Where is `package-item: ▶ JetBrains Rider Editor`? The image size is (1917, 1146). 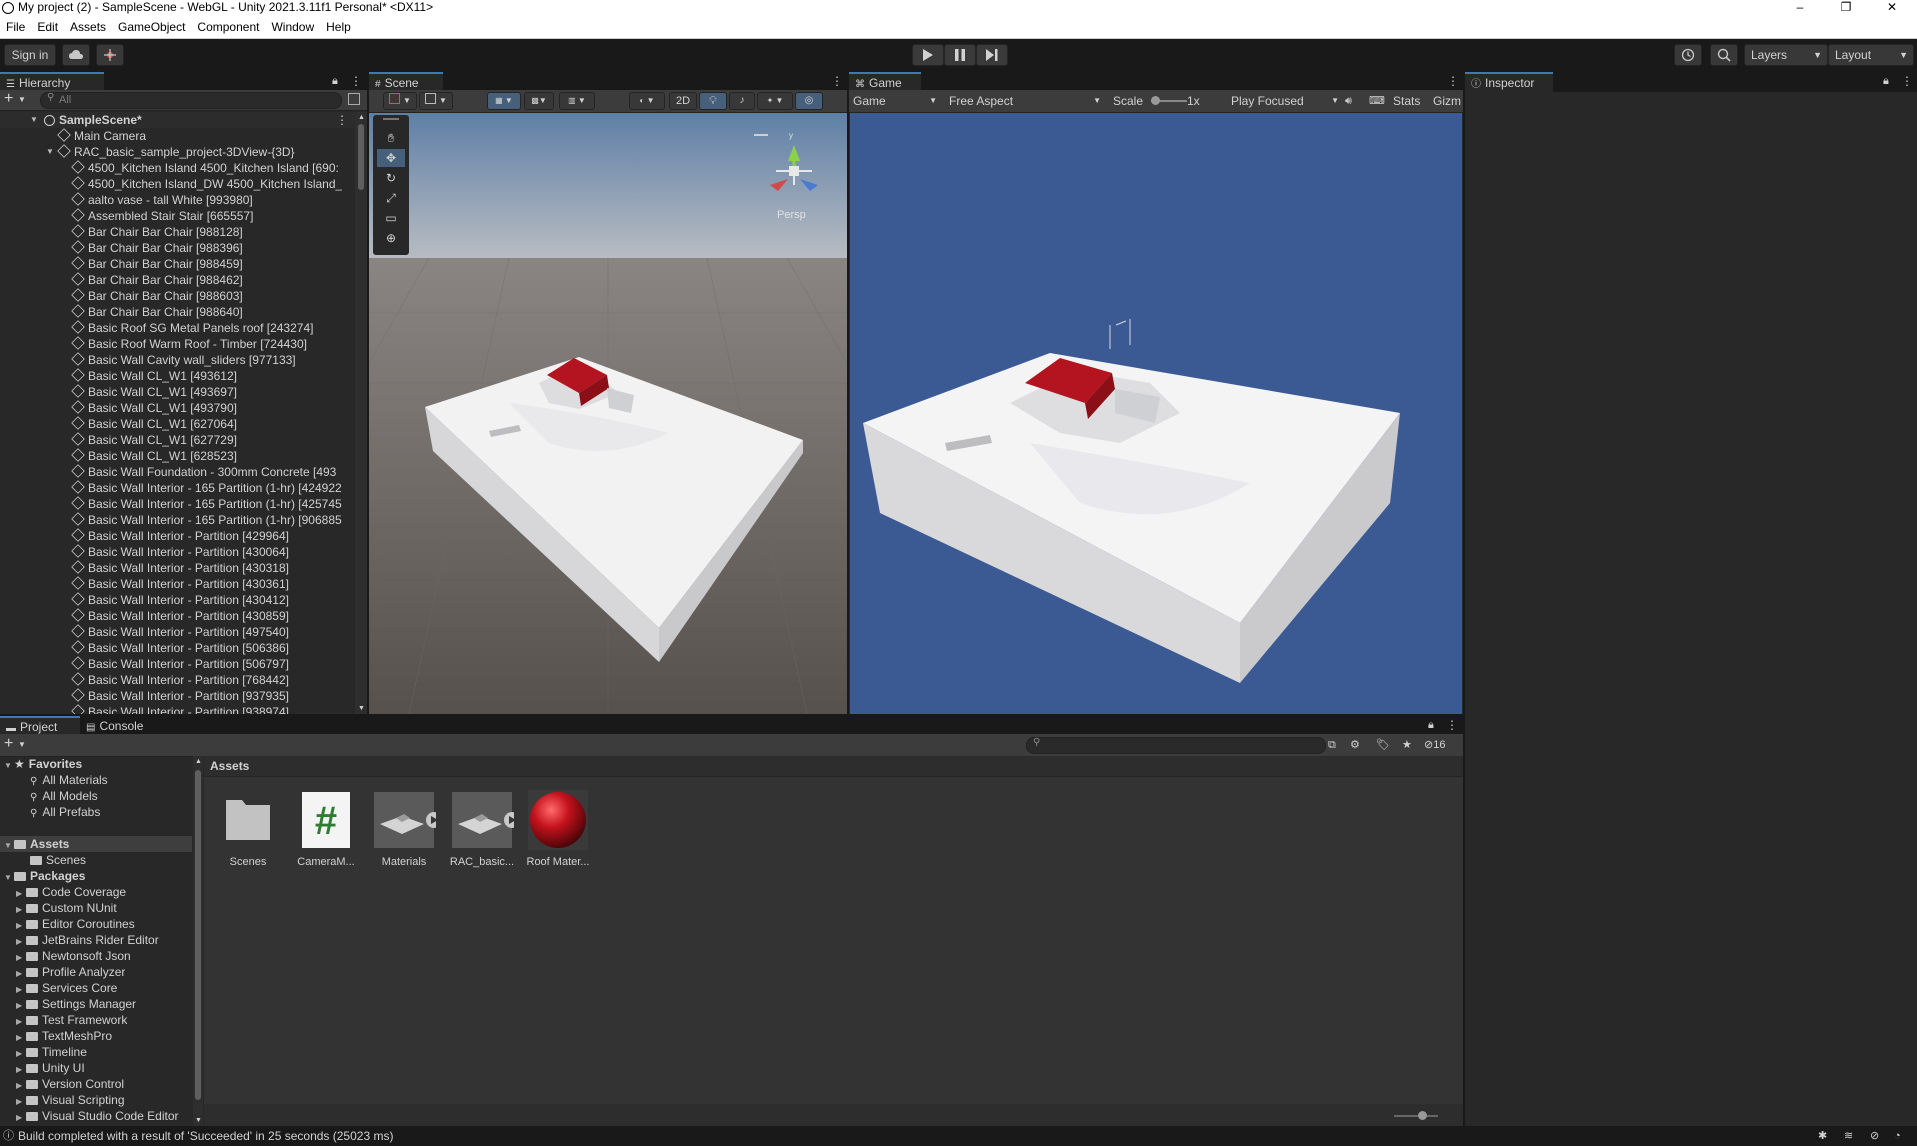 package-item: ▶ JetBrains Rider Editor is located at coordinates (79, 940).